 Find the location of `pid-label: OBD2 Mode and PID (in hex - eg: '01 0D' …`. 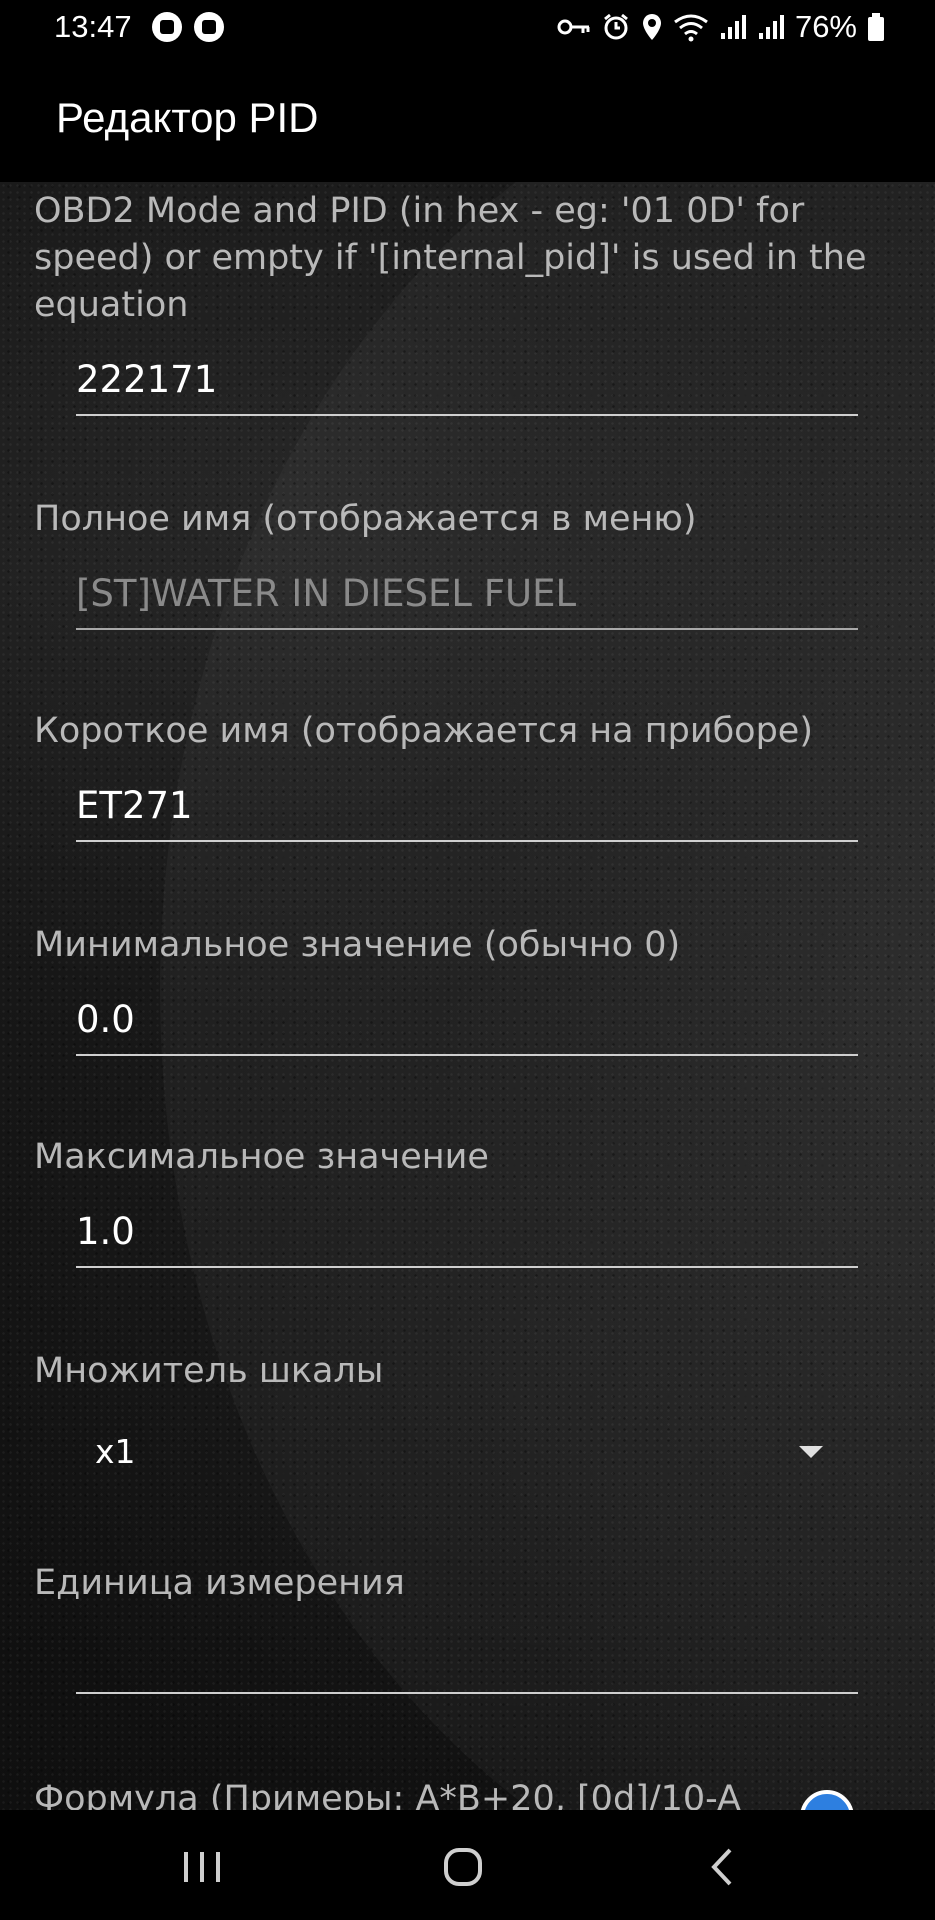

pid-label: OBD2 Mode and PID (in hex - eg: '01 0D' … is located at coordinates (450, 258).